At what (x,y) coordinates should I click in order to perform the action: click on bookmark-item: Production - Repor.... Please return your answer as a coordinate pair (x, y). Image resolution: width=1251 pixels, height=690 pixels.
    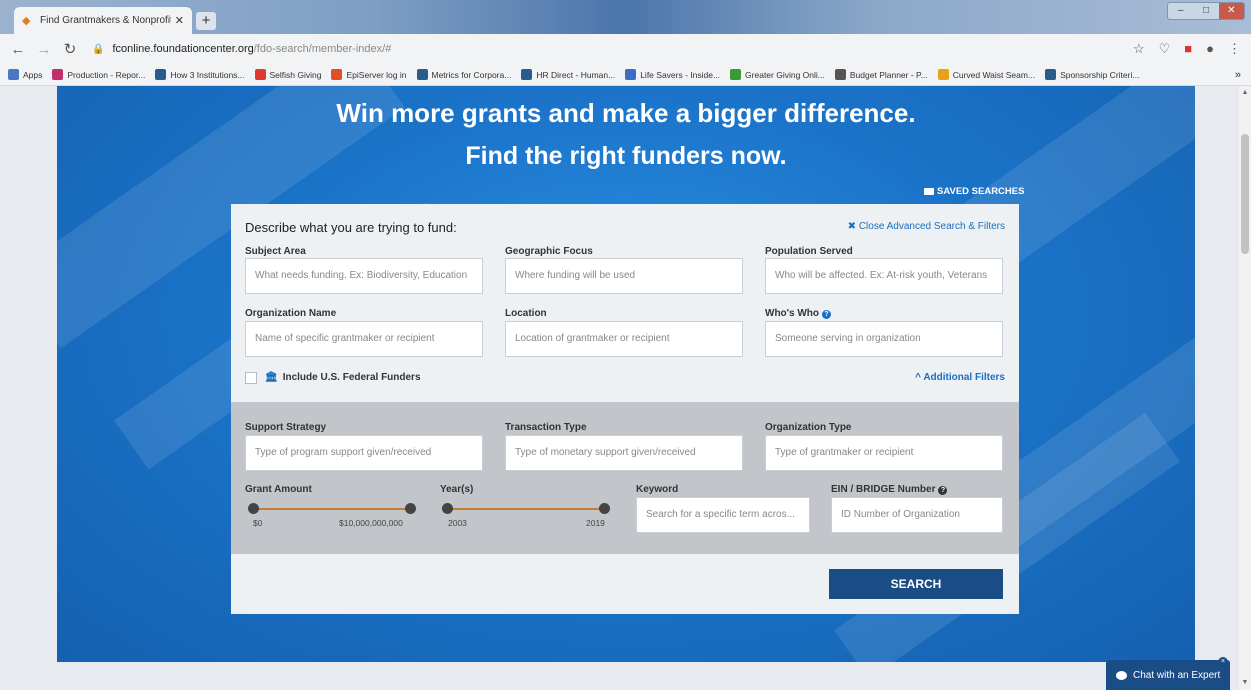
    Looking at the image, I should click on (98, 74).